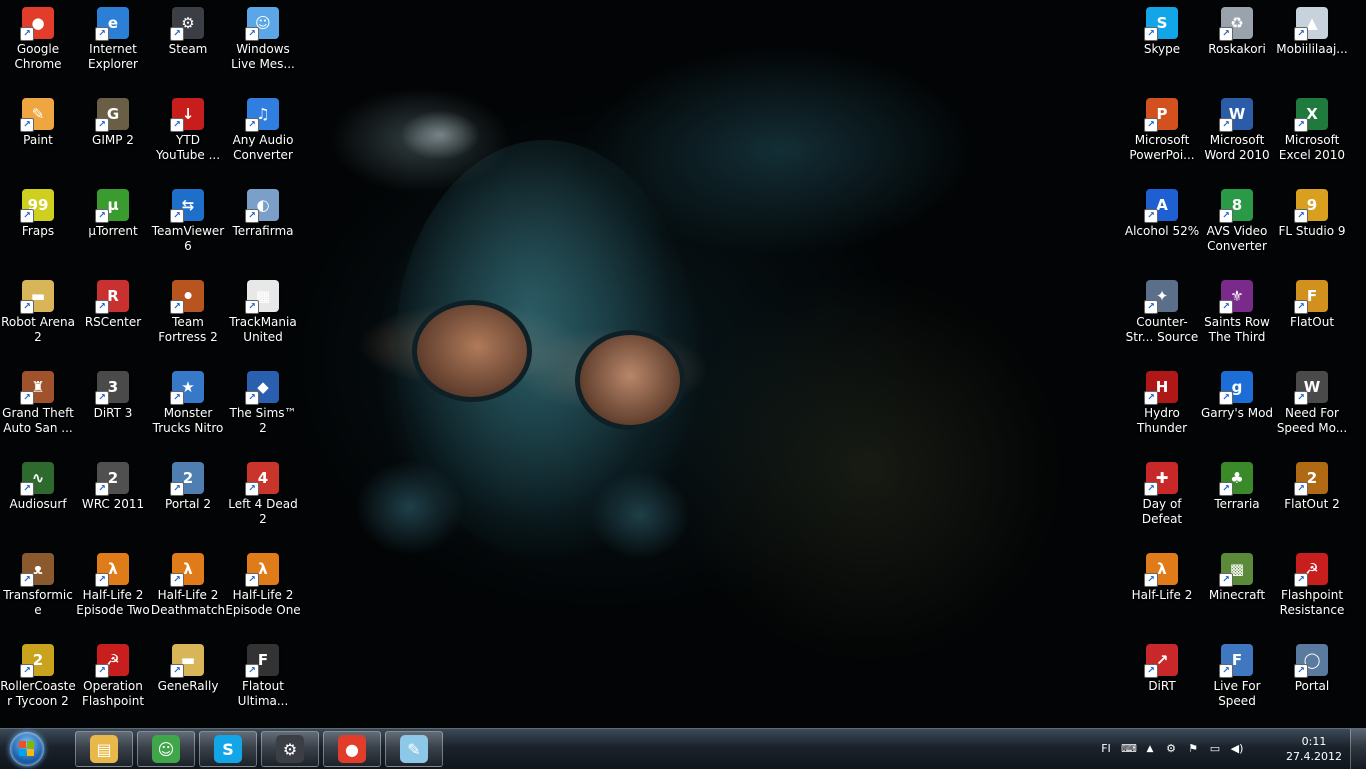 The image size is (1366, 769). Describe the element at coordinates (113, 693) in the screenshot. I see `desktop-icon-label: Operation Flashpoint` at that location.